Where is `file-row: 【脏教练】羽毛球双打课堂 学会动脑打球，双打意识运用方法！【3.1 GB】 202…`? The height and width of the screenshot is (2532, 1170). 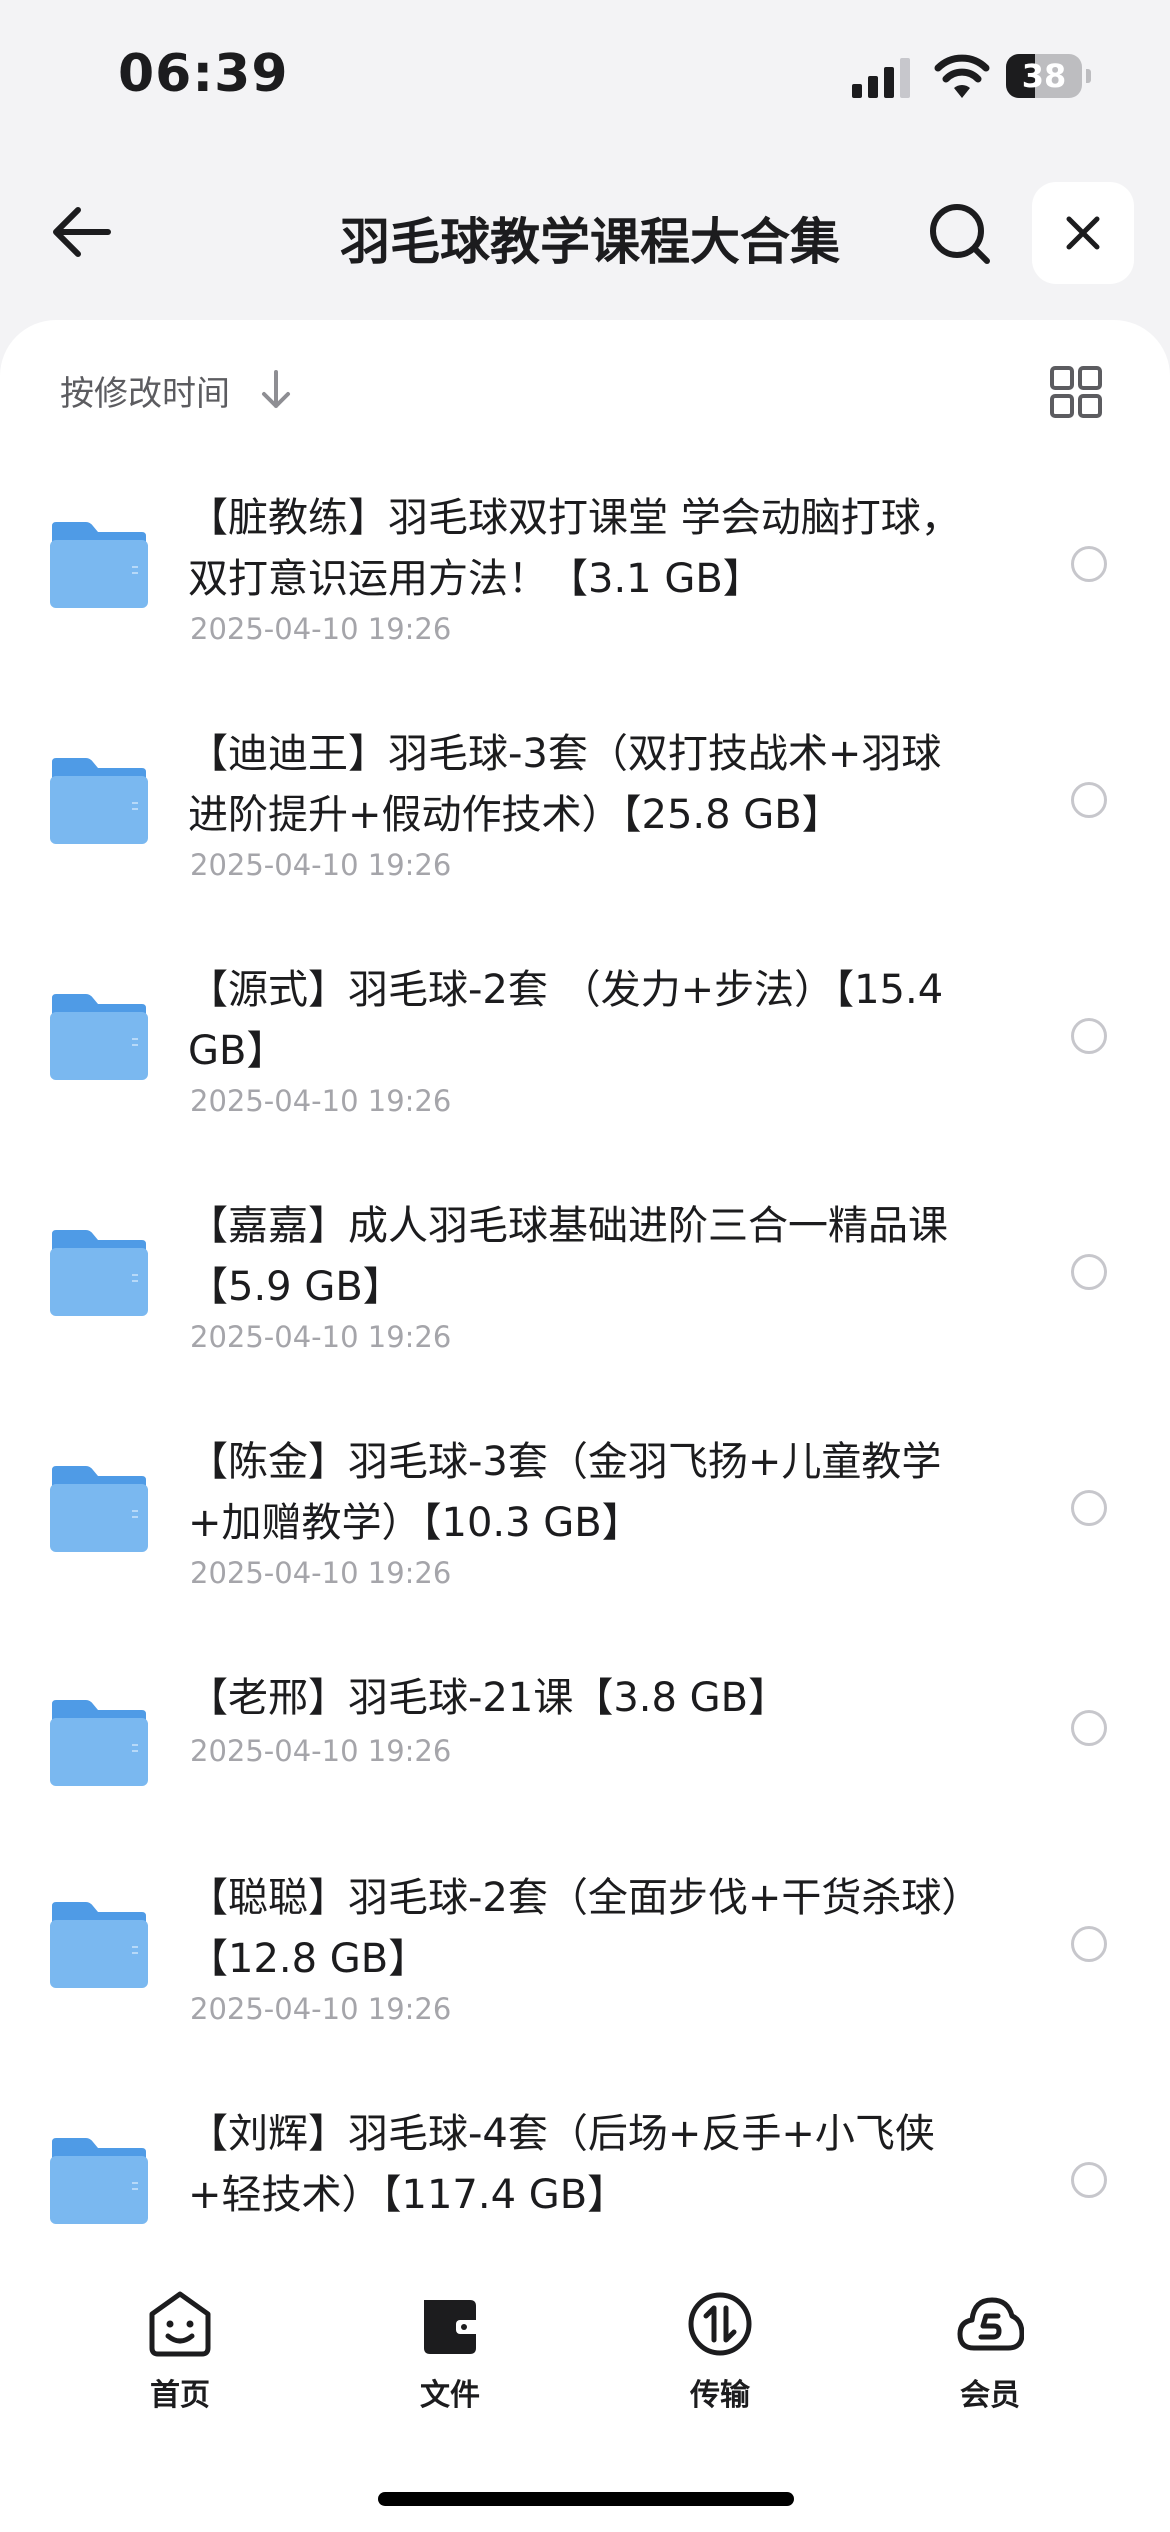 file-row: 【脏教练】羽毛球双打课堂 学会动脑打球，双打意识运用方法！【3.1 GB】 202… is located at coordinates (585, 578).